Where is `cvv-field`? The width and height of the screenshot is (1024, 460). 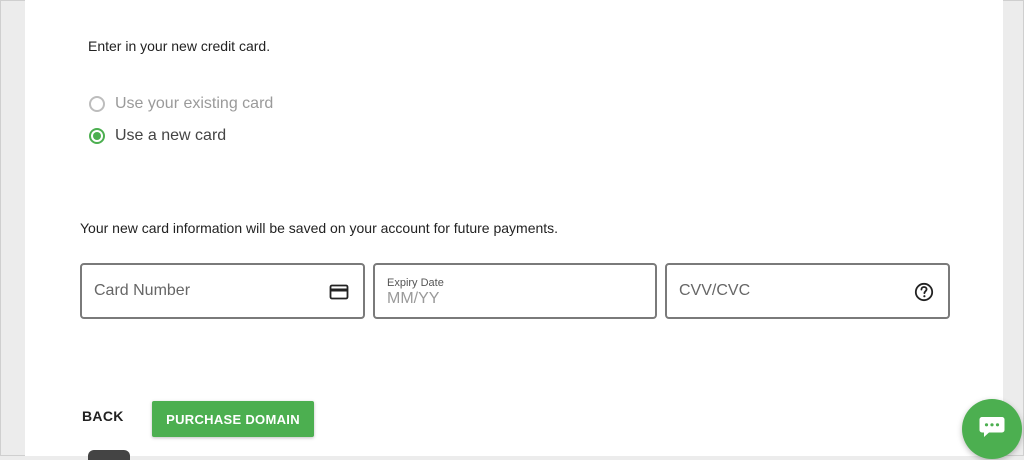 cvv-field is located at coordinates (807, 291).